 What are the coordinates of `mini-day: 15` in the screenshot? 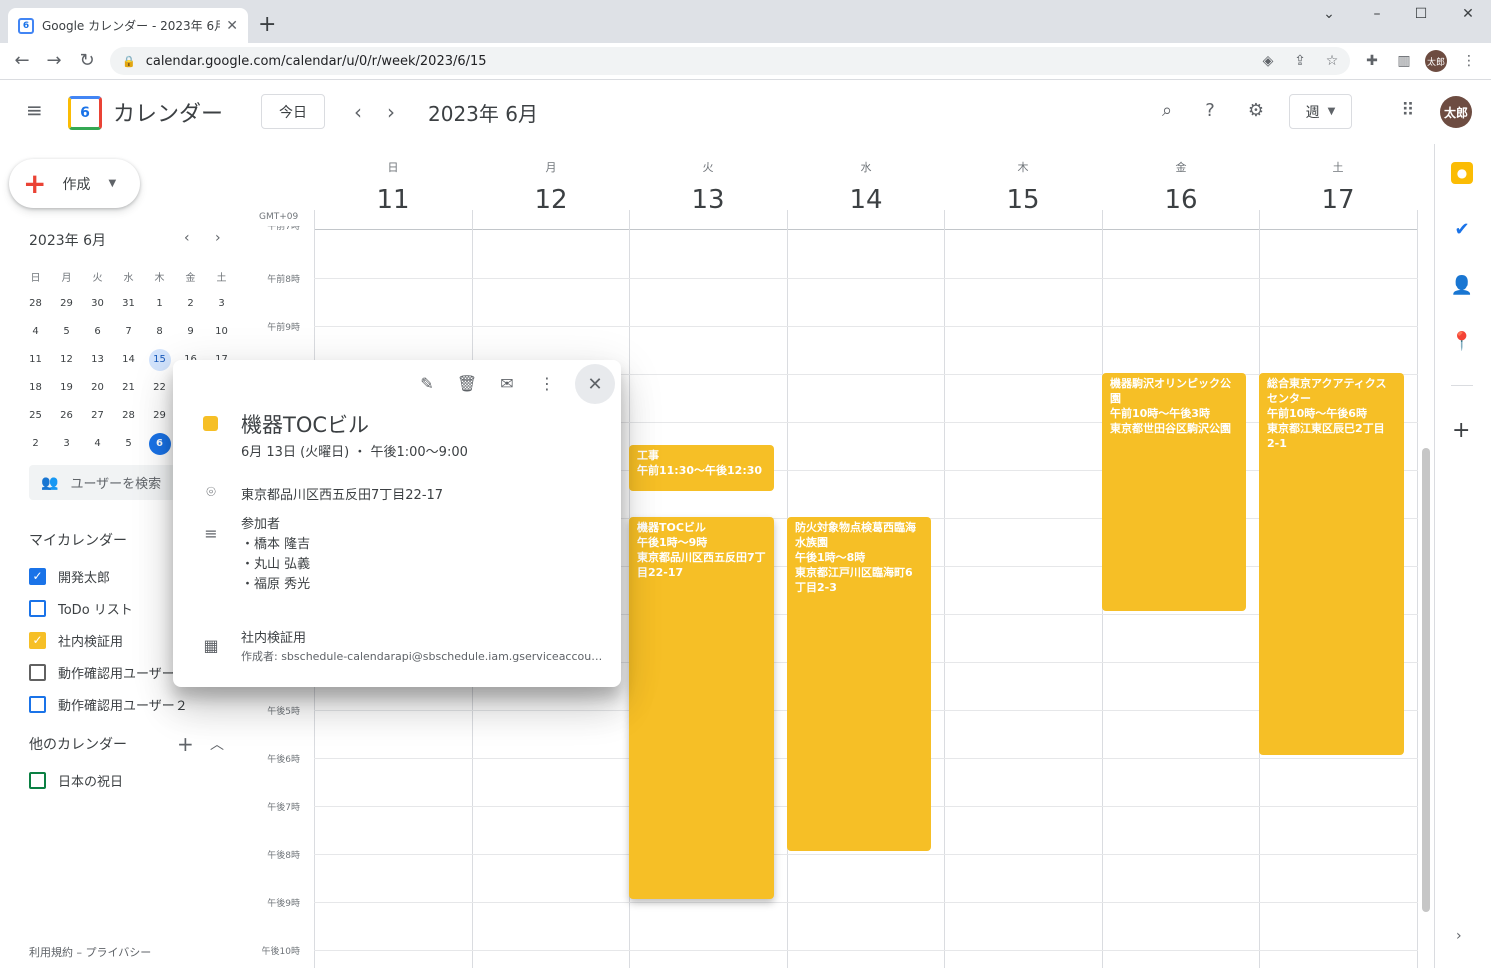 It's located at (159, 360).